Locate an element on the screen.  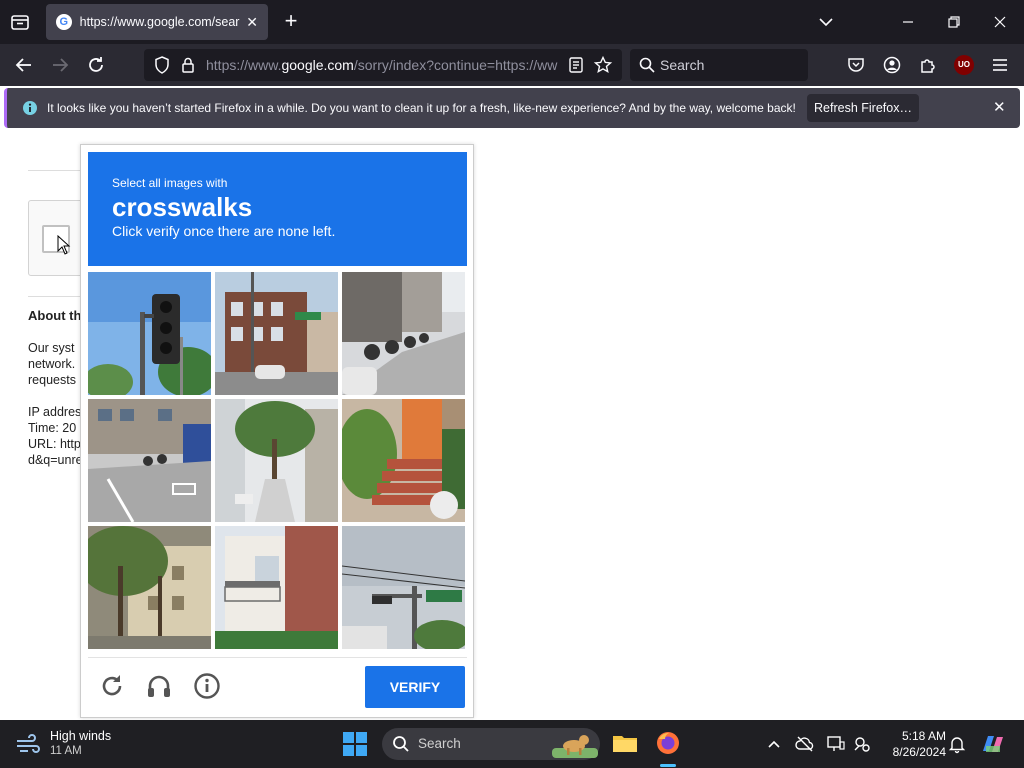
system-clock: 5:18 AM 8/26/2024 is located at coordinates (913, 744).